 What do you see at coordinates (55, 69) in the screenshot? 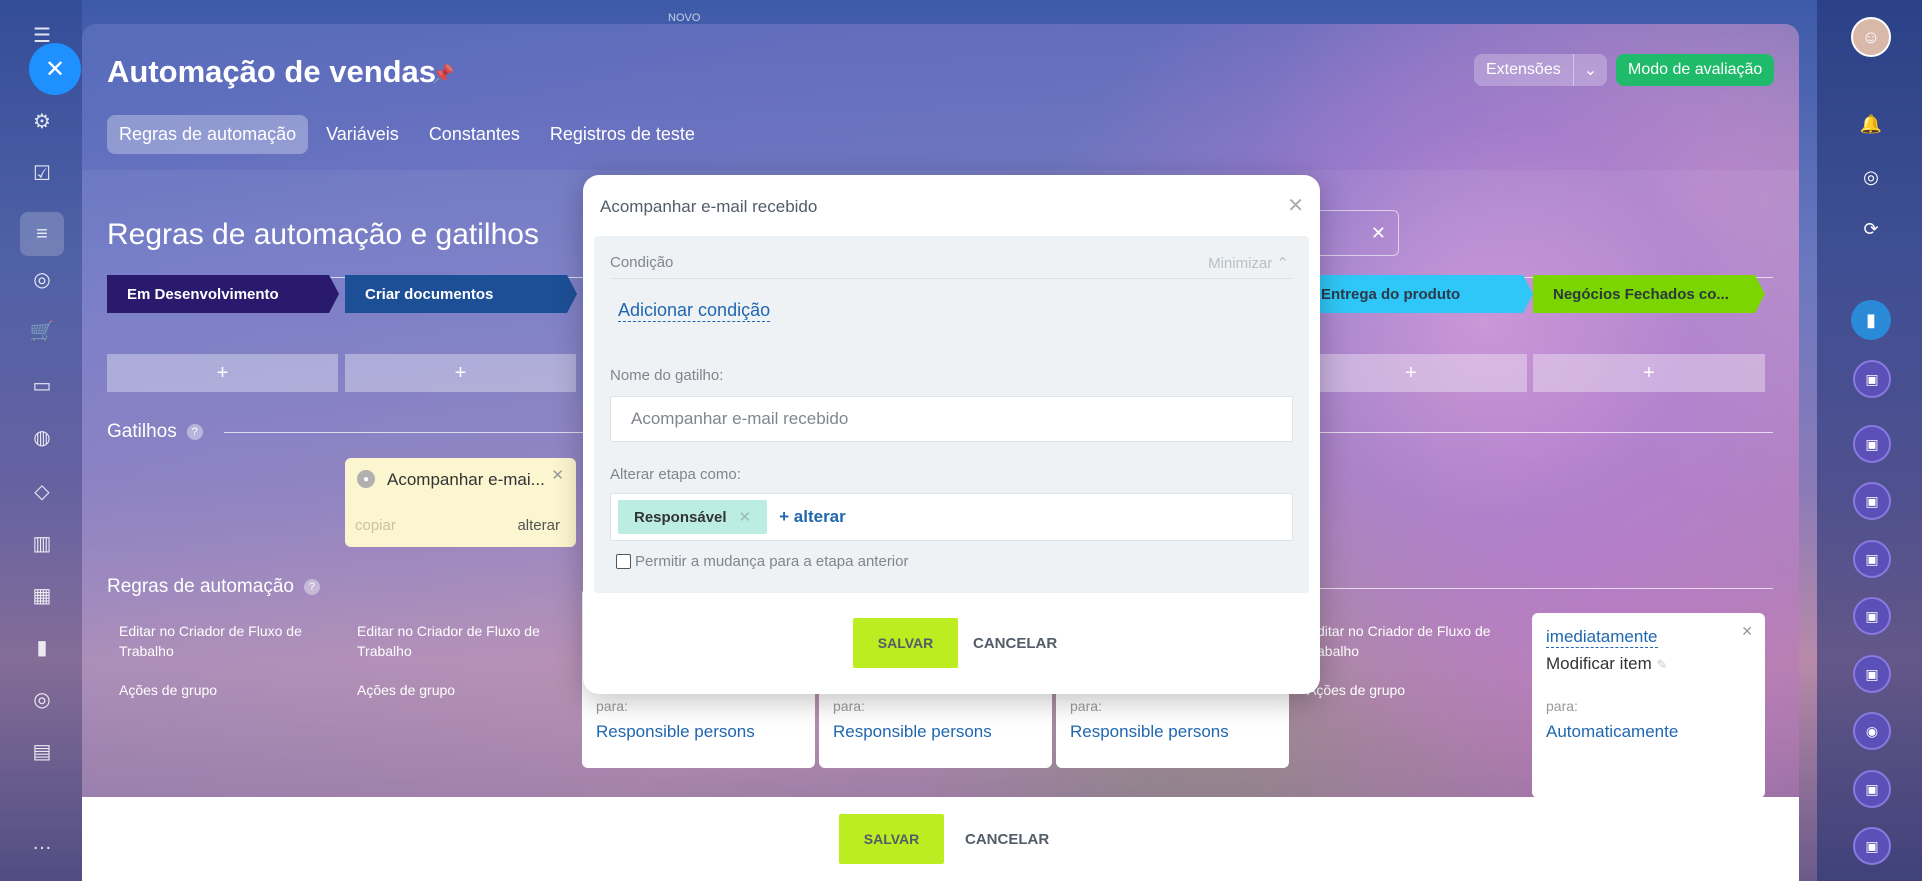
I see `close-button: ✕` at bounding box center [55, 69].